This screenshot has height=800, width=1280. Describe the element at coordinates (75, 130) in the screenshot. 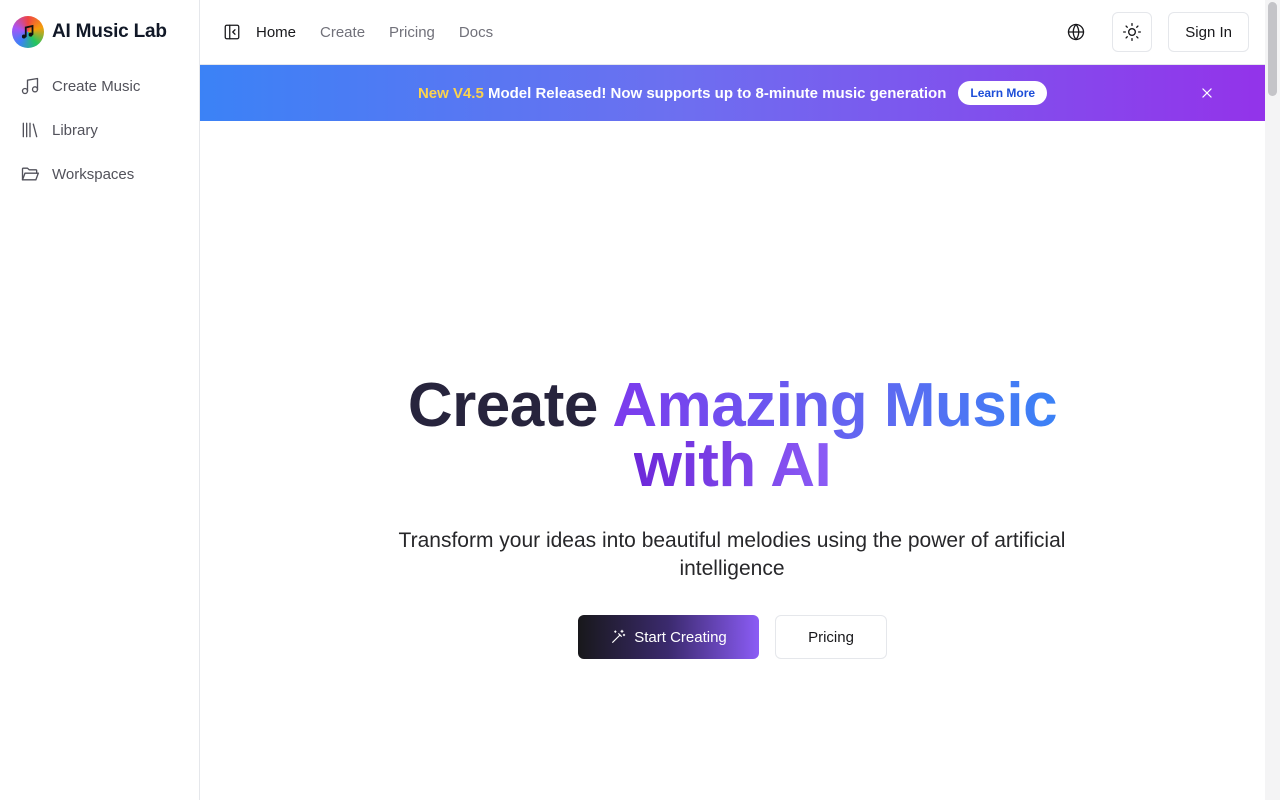

I see `sidebar-item-label: Library` at that location.